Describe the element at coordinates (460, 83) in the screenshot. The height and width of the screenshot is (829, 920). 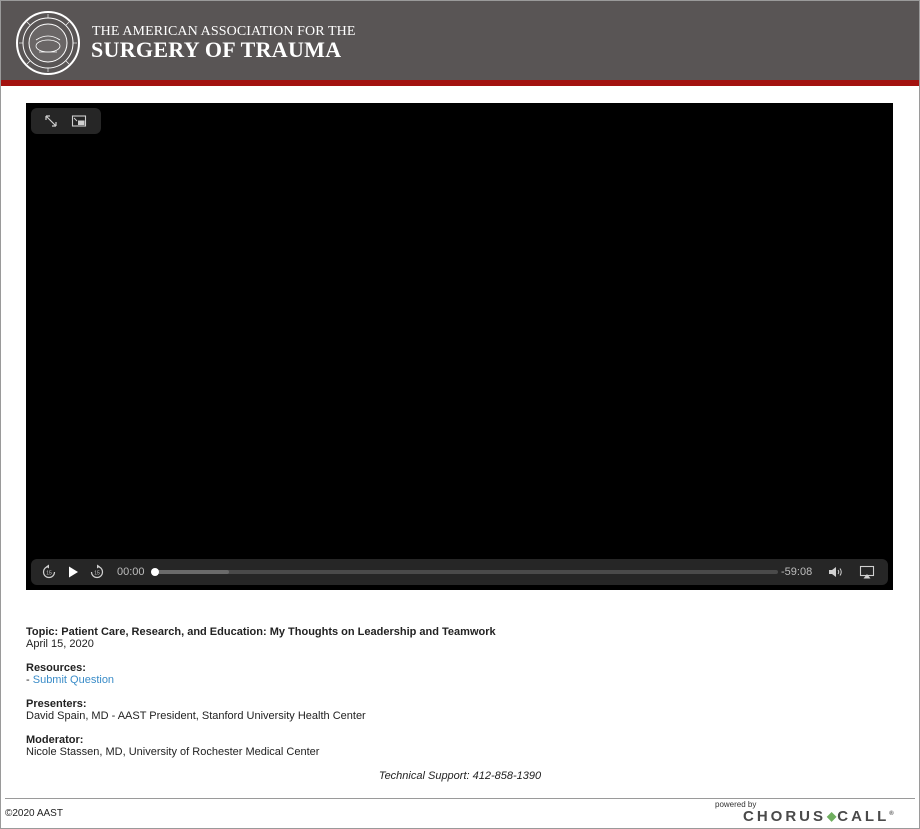
I see `header-stripe` at that location.